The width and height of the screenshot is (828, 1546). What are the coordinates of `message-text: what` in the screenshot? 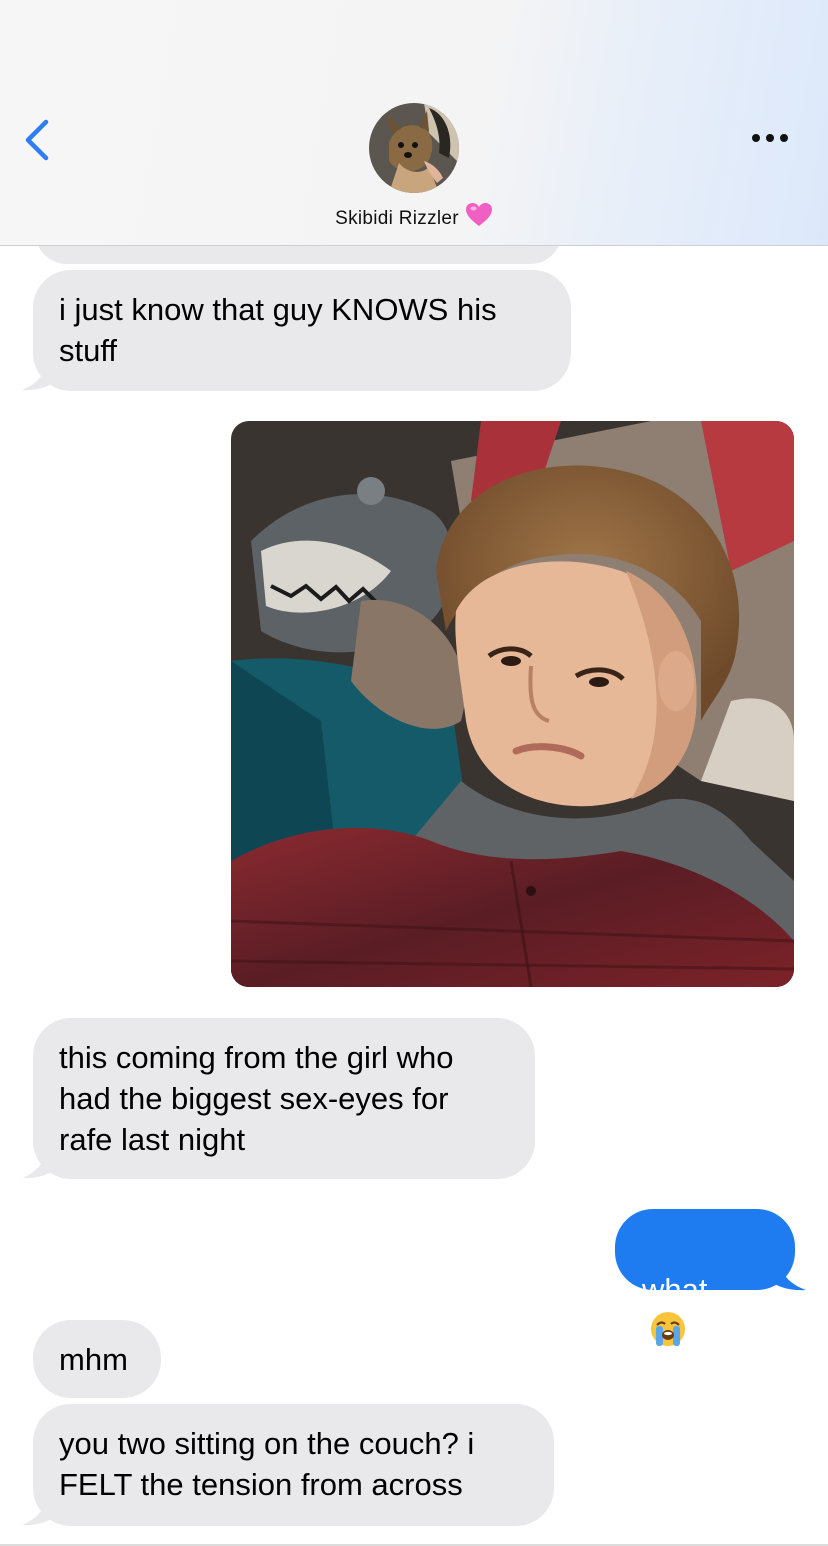 It's located at (675, 1289).